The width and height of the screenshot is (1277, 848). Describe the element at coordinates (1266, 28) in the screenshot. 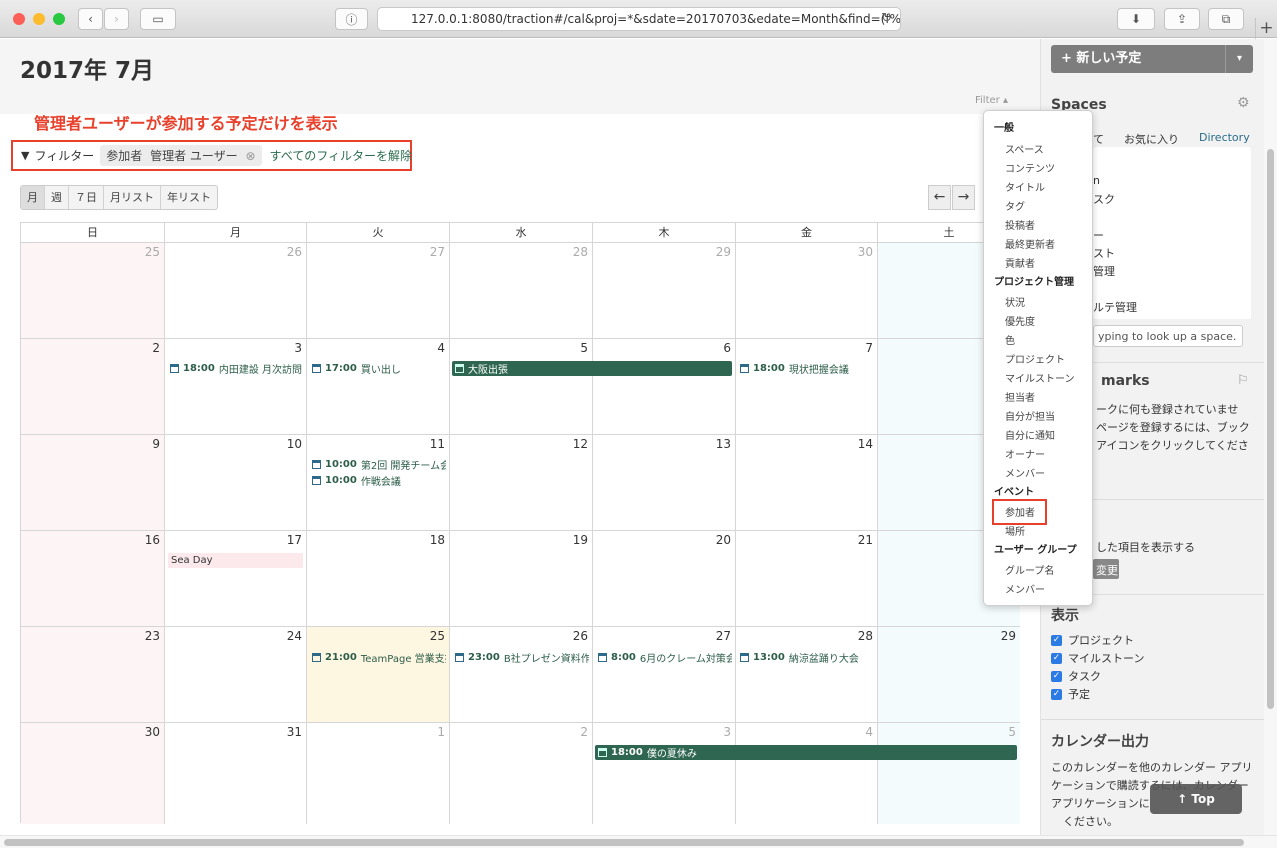

I see `new-tab-button: +` at that location.